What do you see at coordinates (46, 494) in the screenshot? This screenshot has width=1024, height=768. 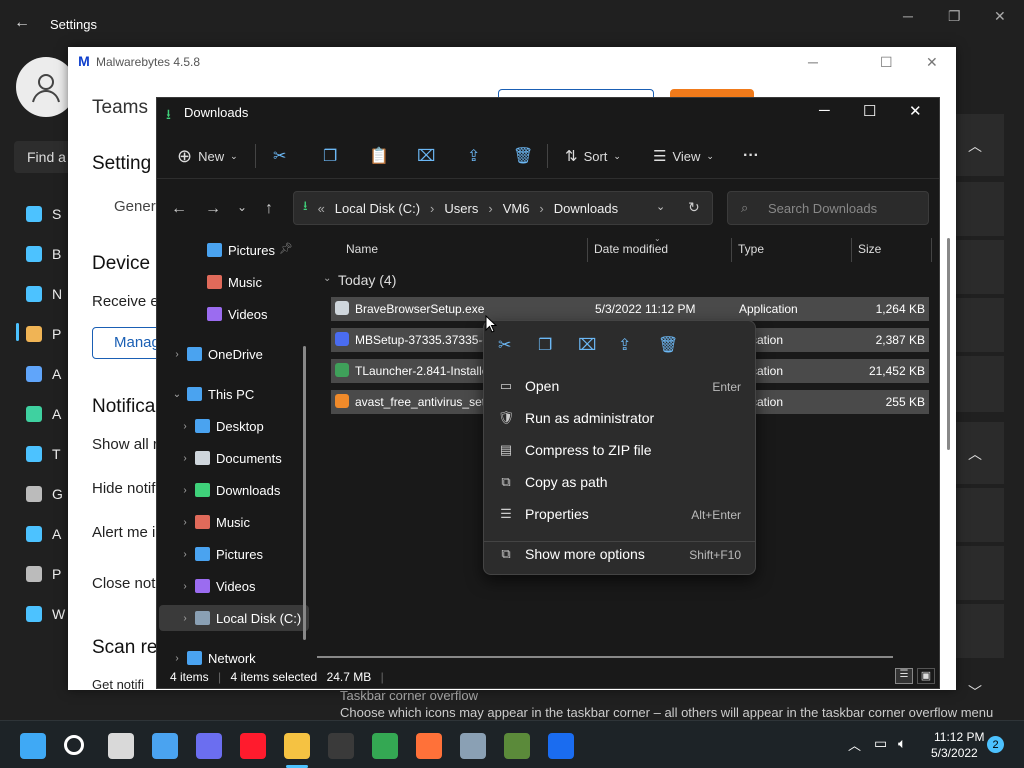 I see `settings-nav-item: G` at bounding box center [46, 494].